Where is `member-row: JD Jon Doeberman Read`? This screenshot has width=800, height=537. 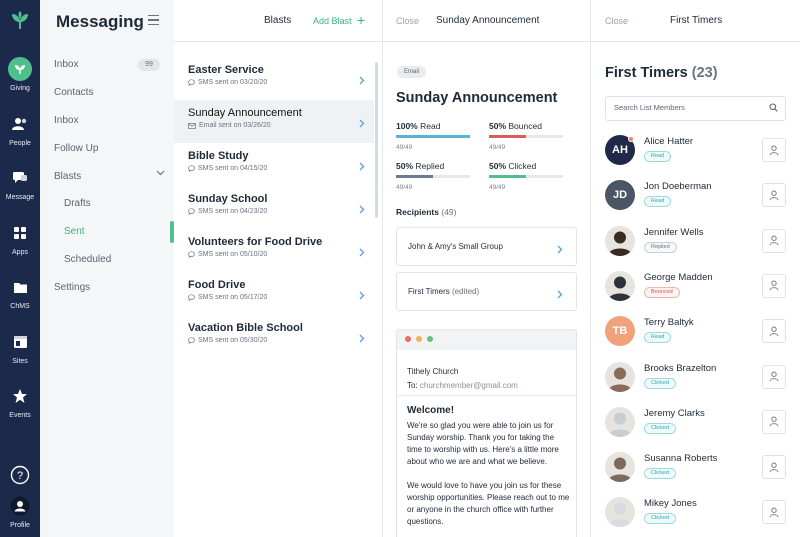
member-row: JD Jon Doeberman Read is located at coordinates (695, 198).